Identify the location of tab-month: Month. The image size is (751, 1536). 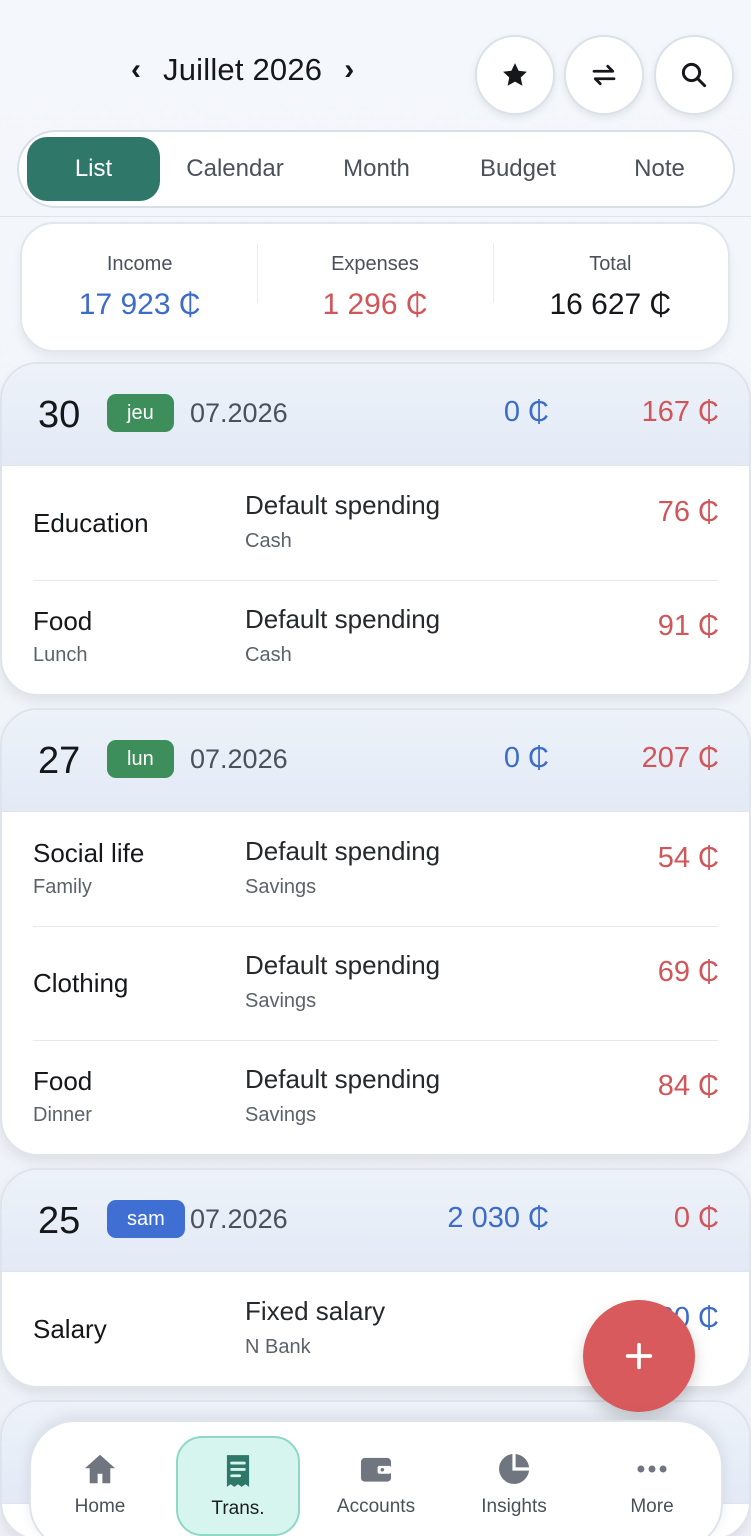
(376, 169).